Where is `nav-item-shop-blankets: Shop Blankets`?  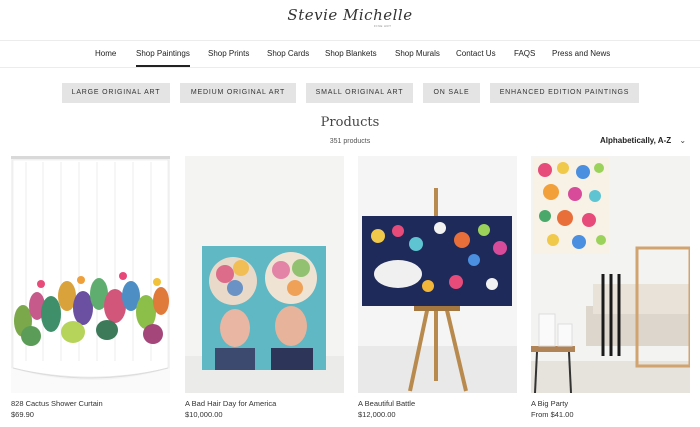 nav-item-shop-blankets: Shop Blankets is located at coordinates (351, 53).